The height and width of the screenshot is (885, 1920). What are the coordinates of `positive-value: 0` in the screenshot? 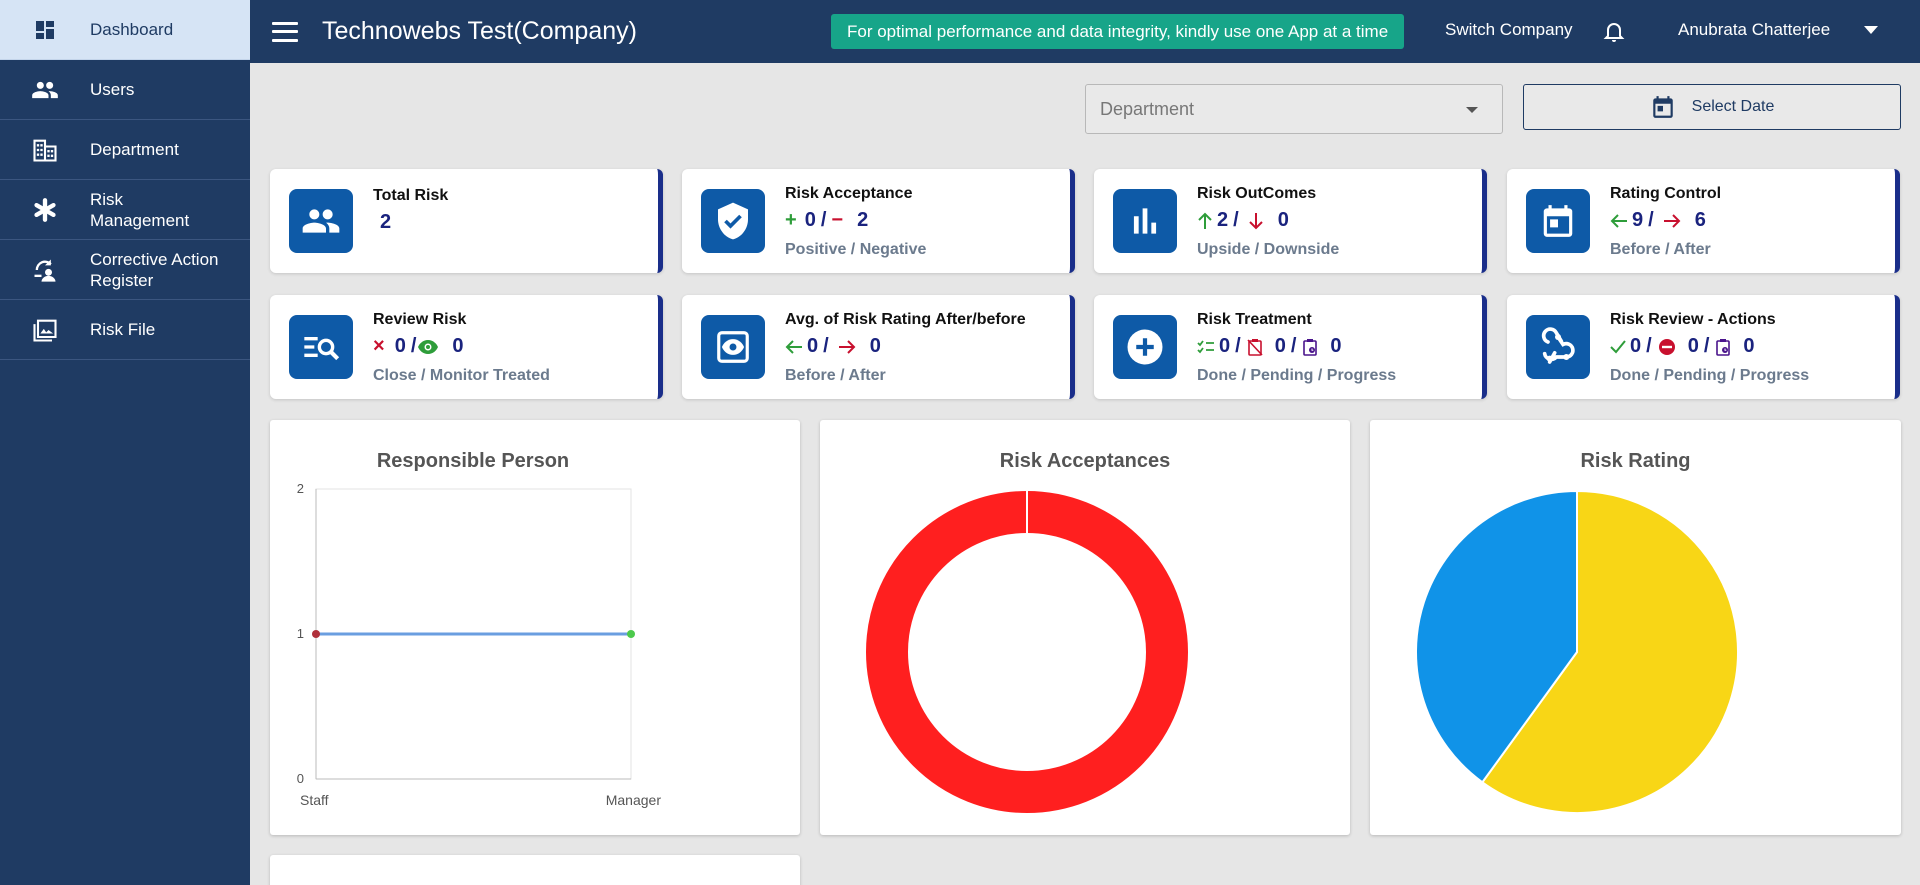 It's located at (810, 220).